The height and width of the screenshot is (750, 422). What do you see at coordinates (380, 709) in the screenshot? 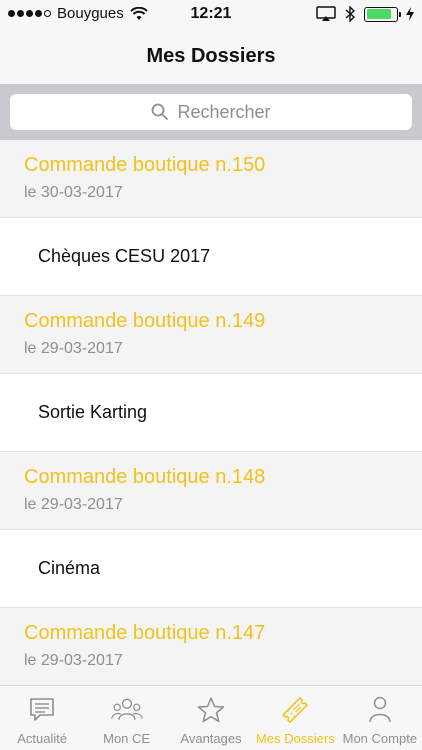
I see `person-icon` at bounding box center [380, 709].